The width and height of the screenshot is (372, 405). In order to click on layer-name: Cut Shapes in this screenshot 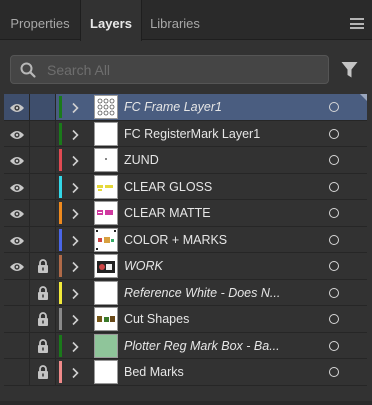, I will do `click(156, 319)`.